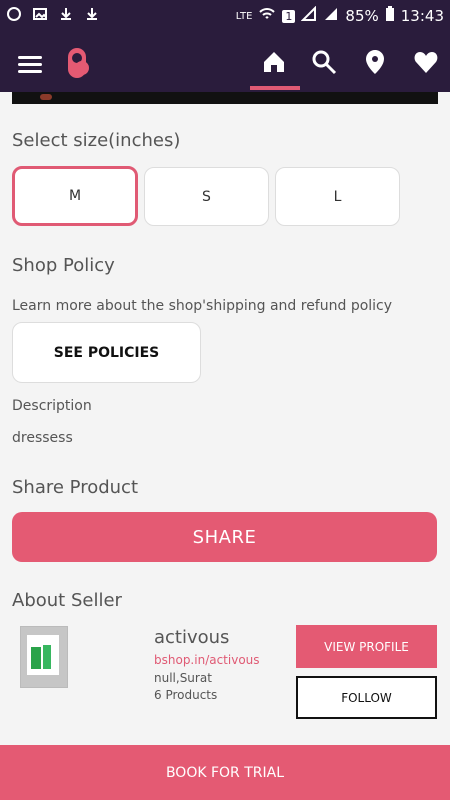  What do you see at coordinates (30, 65) in the screenshot?
I see `menu-icon` at bounding box center [30, 65].